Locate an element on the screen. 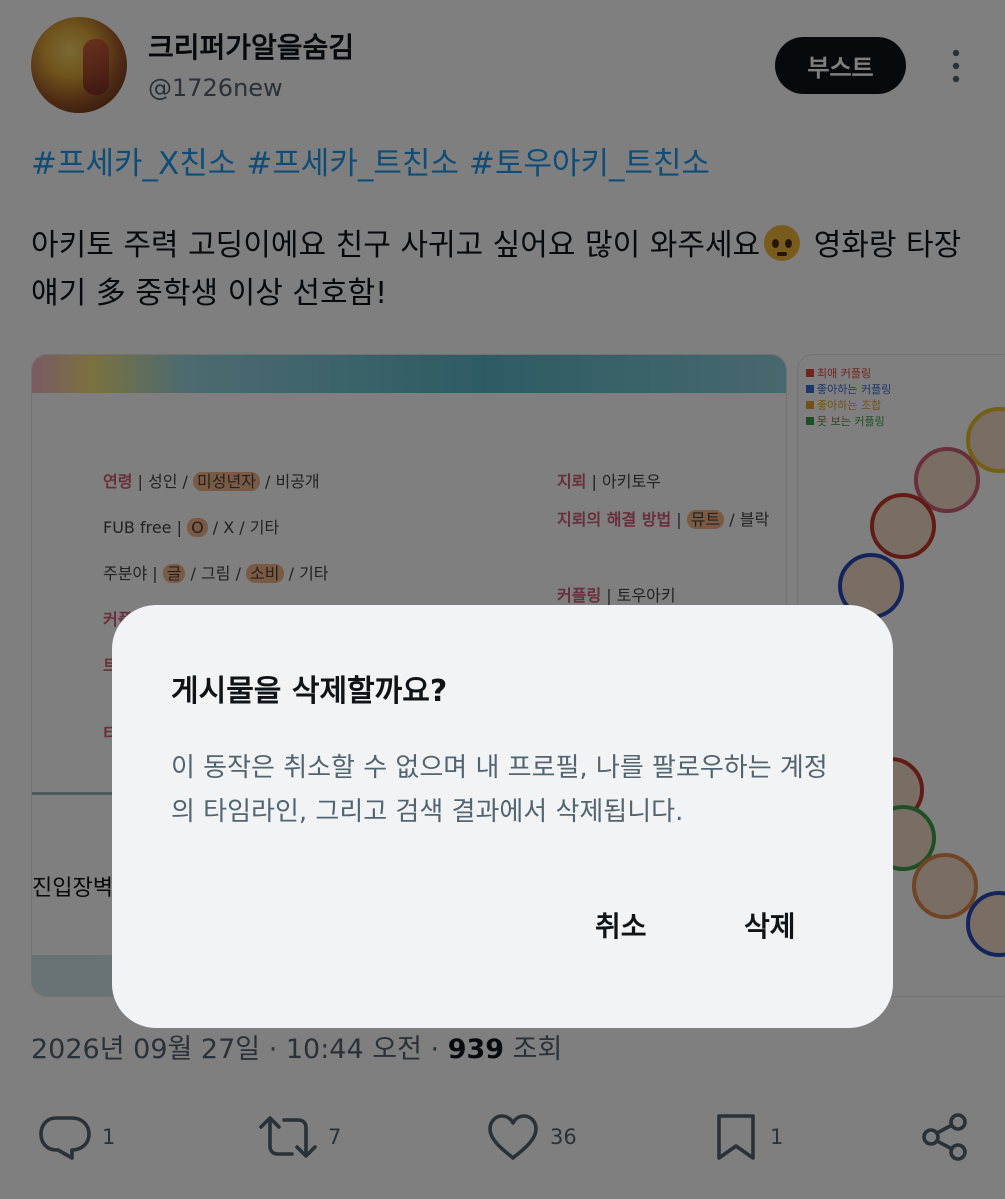  delete-button: 삭제 is located at coordinates (770, 925).